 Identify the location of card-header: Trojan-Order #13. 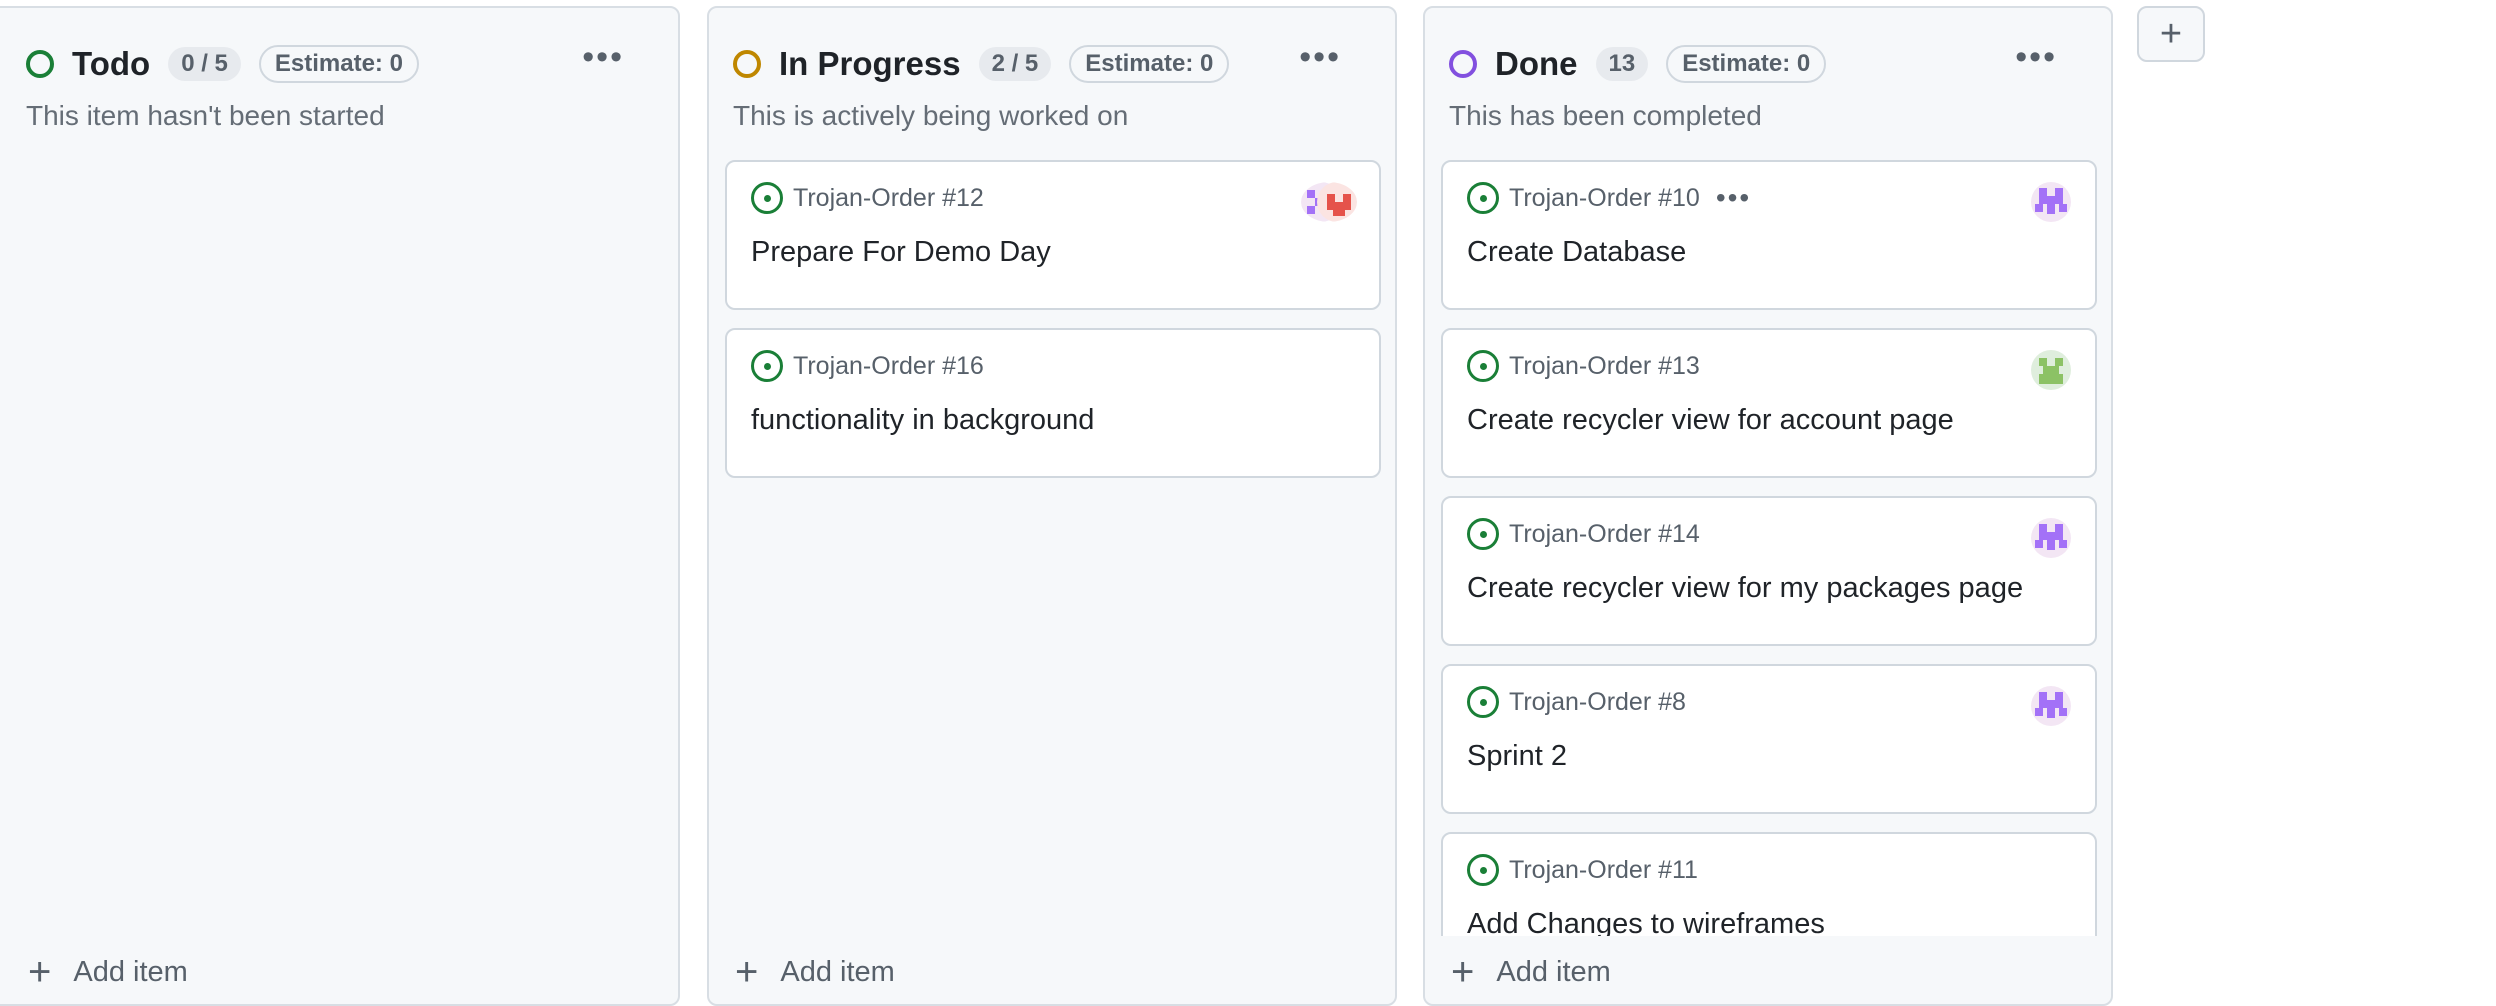
(1583, 366).